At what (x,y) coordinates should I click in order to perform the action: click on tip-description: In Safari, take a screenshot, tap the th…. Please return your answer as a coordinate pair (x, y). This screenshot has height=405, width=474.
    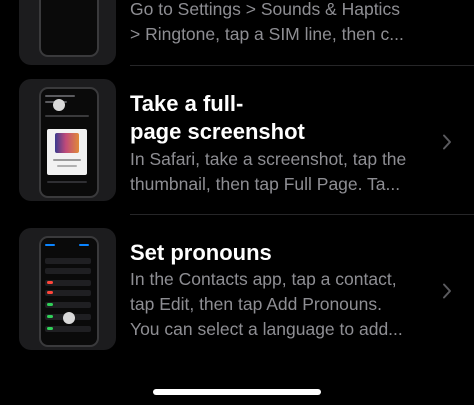
    Looking at the image, I should click on (278, 172).